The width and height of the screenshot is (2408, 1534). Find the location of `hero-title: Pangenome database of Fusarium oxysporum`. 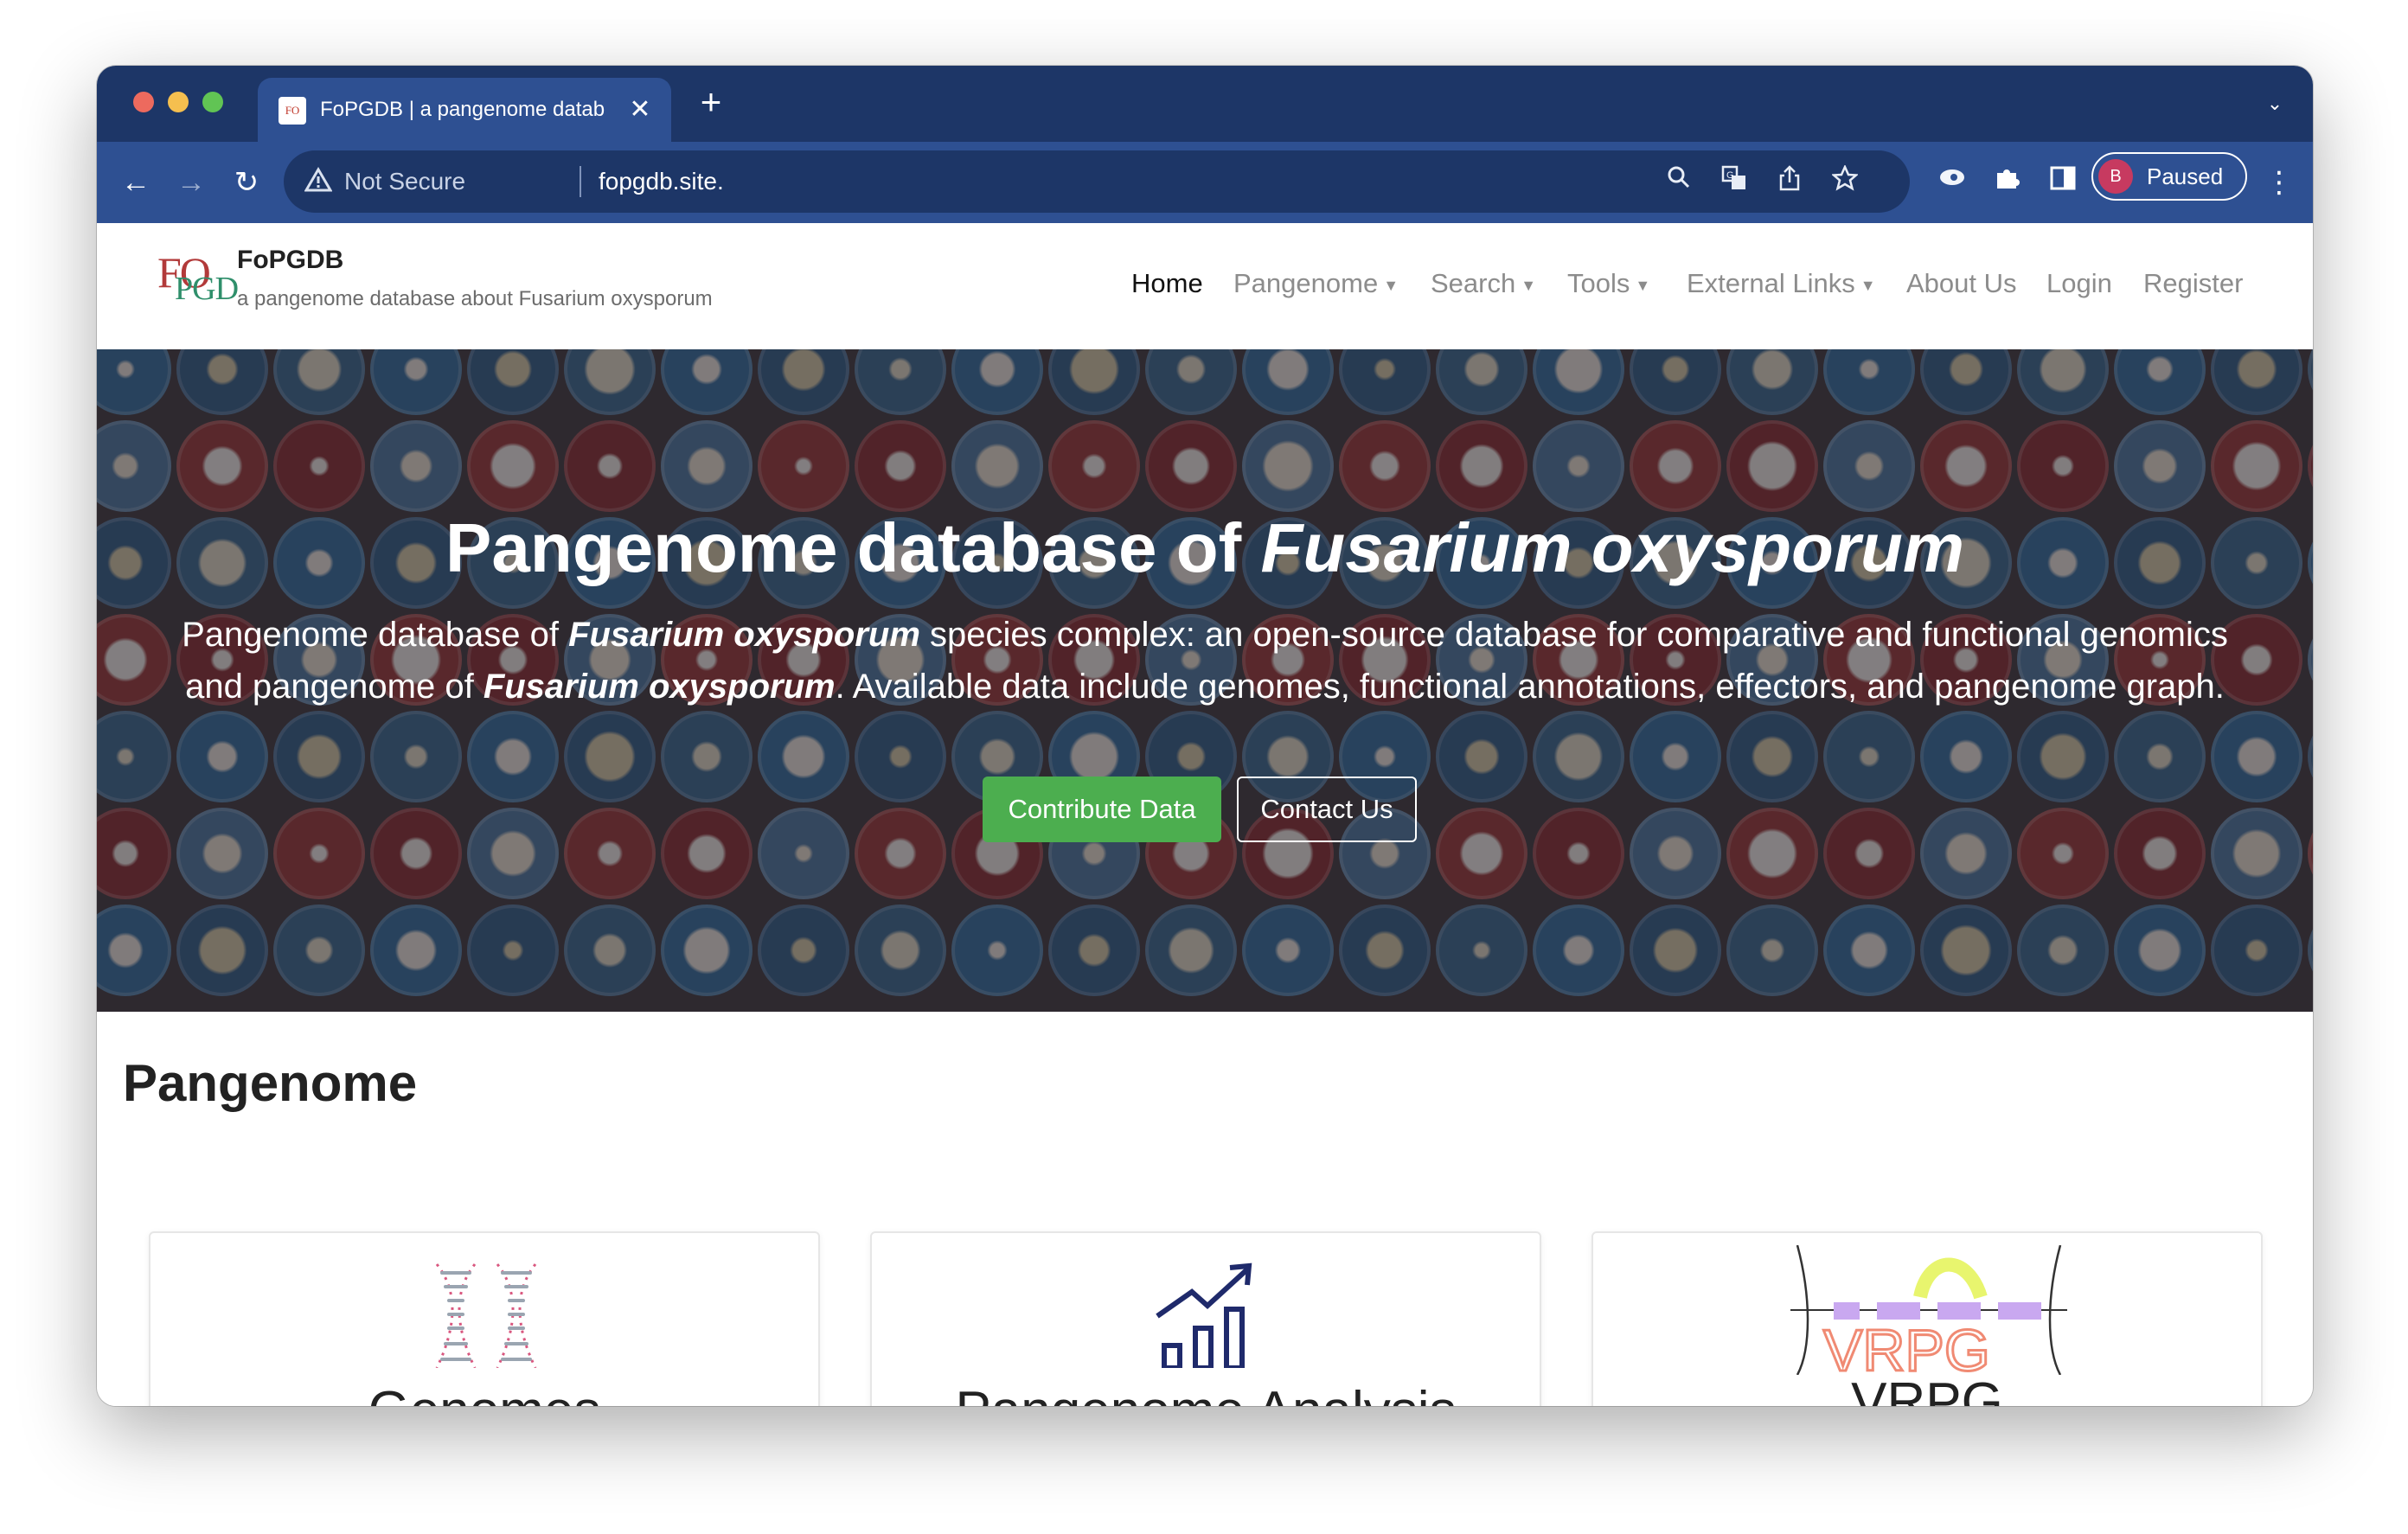

hero-title: Pangenome database of Fusarium oxysporum is located at coordinates (1205, 548).